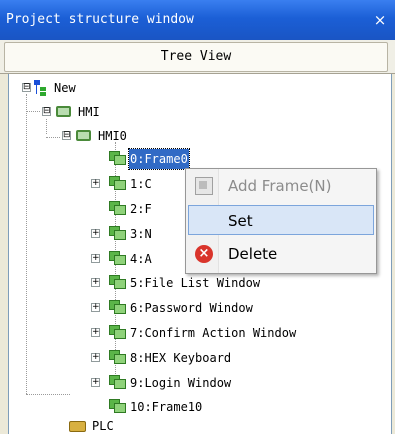 The width and height of the screenshot is (395, 434). Describe the element at coordinates (199, 136) in the screenshot. I see `tree-node-hmi0: ⊟ HMI0` at that location.